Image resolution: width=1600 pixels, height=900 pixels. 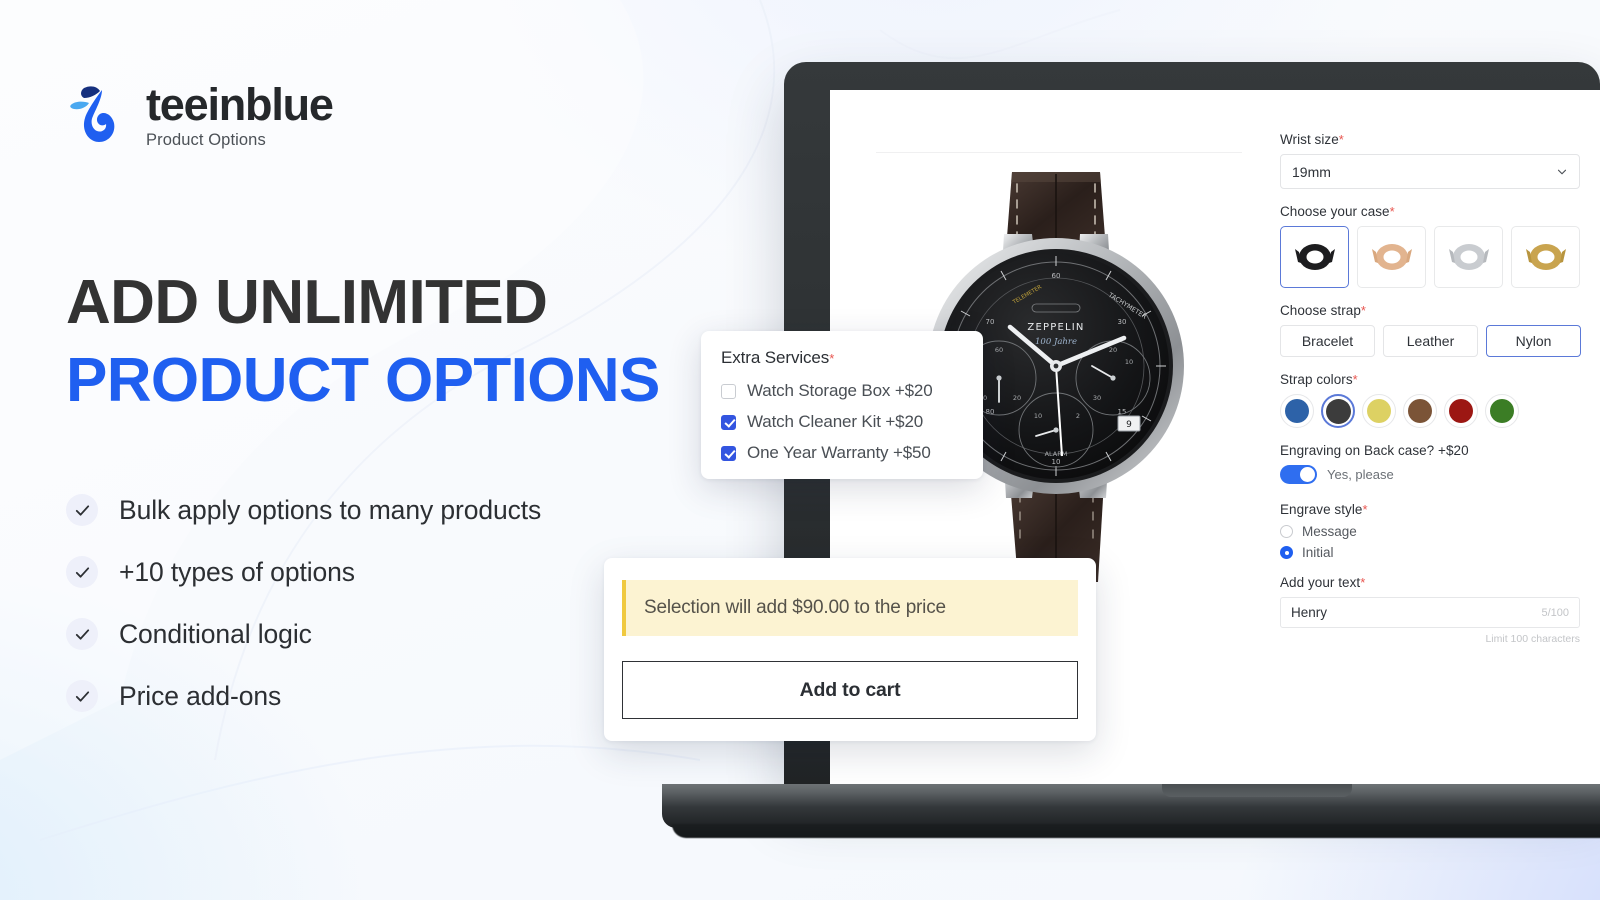 I want to click on extra-service-label: Watch Storage Box +$20, so click(x=840, y=390).